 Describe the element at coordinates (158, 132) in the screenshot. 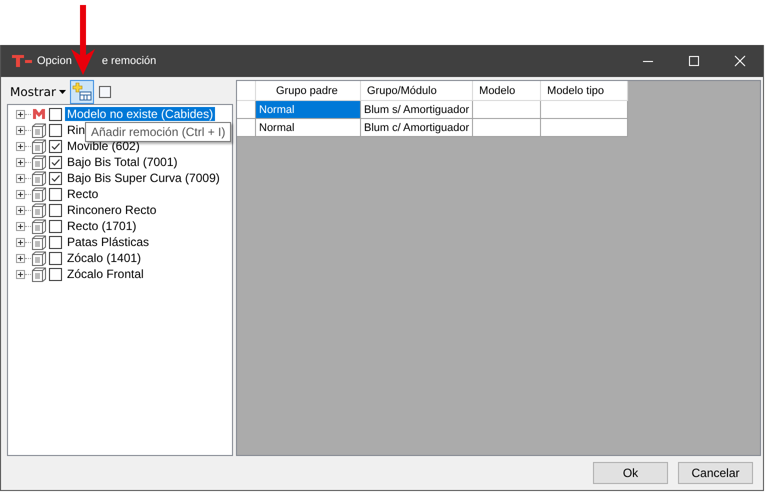

I see `tooltip: Añadir remoción (Ctrl + I)` at that location.